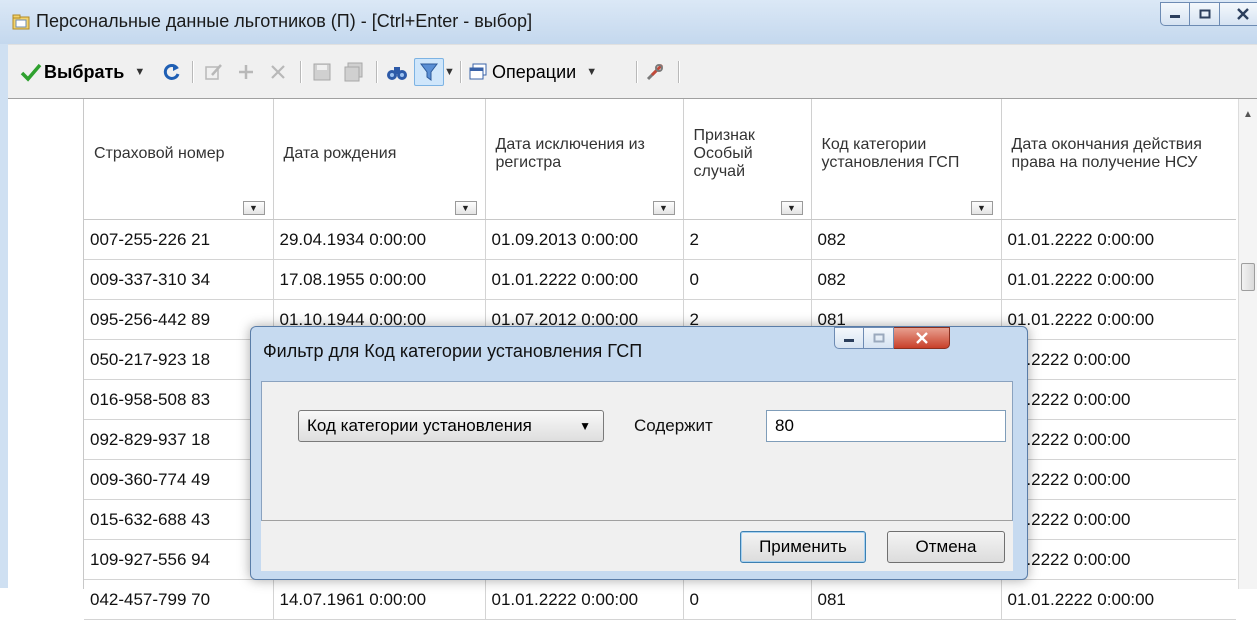 Image resolution: width=1257 pixels, height=620 pixels. I want to click on maximize-button, so click(1205, 14).